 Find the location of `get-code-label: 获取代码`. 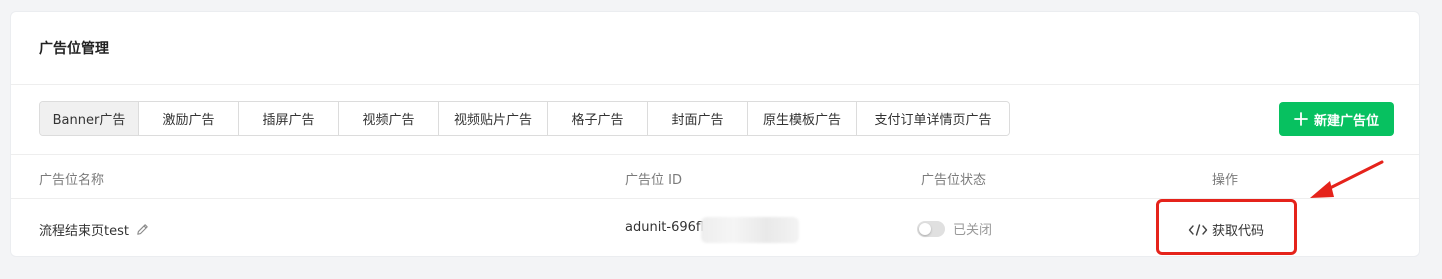

get-code-label: 获取代码 is located at coordinates (1238, 231).